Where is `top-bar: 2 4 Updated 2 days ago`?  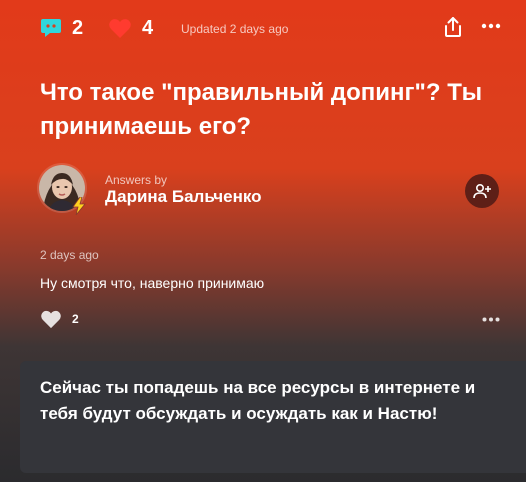
top-bar: 2 4 Updated 2 days ago is located at coordinates (263, 28).